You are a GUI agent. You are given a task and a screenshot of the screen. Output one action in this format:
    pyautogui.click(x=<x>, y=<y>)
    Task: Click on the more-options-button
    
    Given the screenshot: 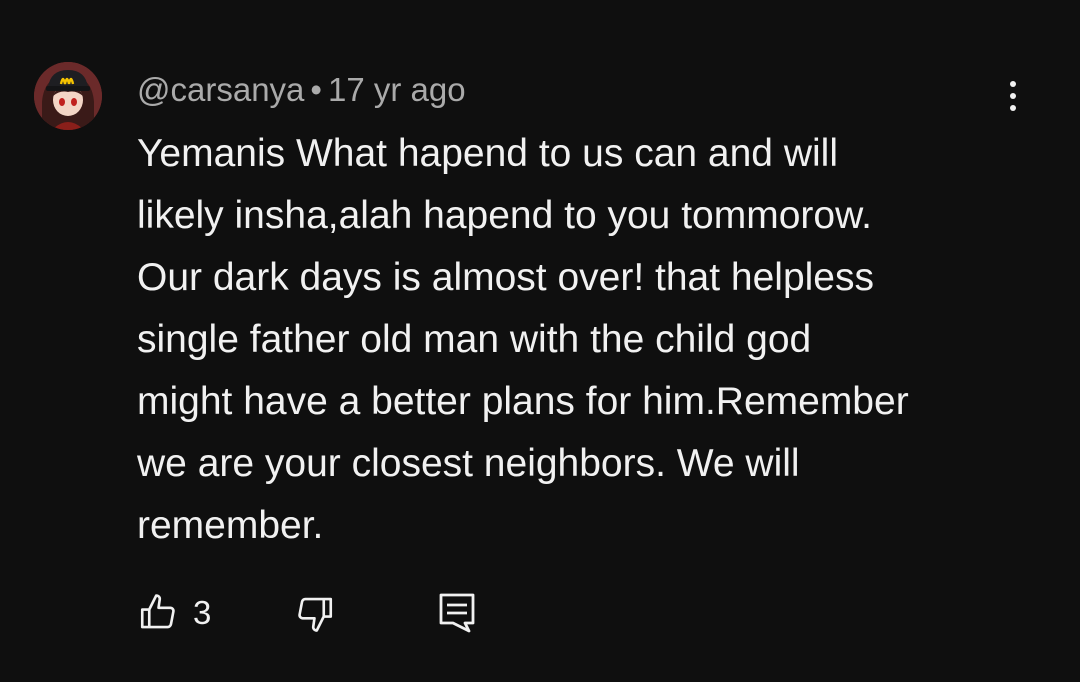 What is the action you would take?
    pyautogui.click(x=1013, y=96)
    